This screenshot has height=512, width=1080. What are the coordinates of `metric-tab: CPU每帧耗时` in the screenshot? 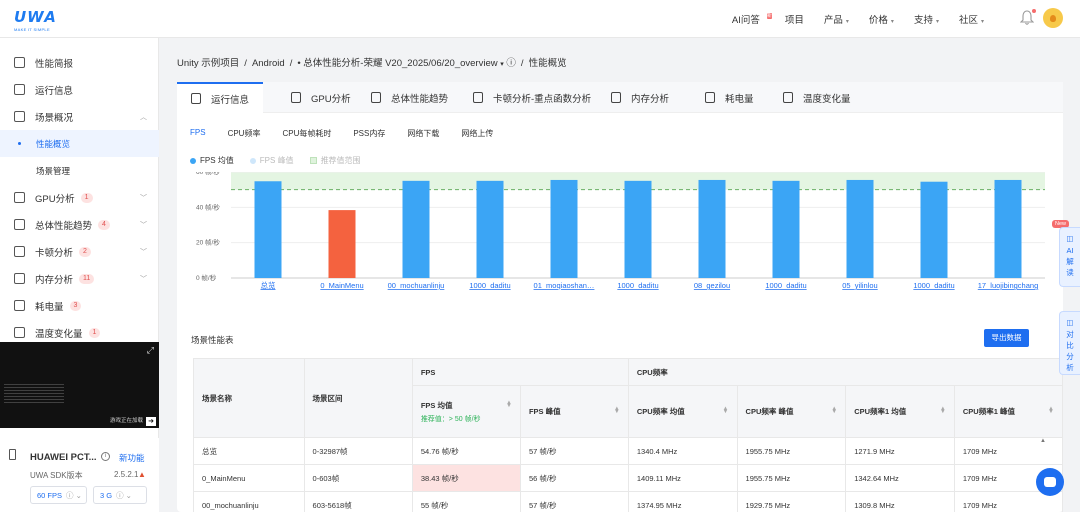 It's located at (306, 133).